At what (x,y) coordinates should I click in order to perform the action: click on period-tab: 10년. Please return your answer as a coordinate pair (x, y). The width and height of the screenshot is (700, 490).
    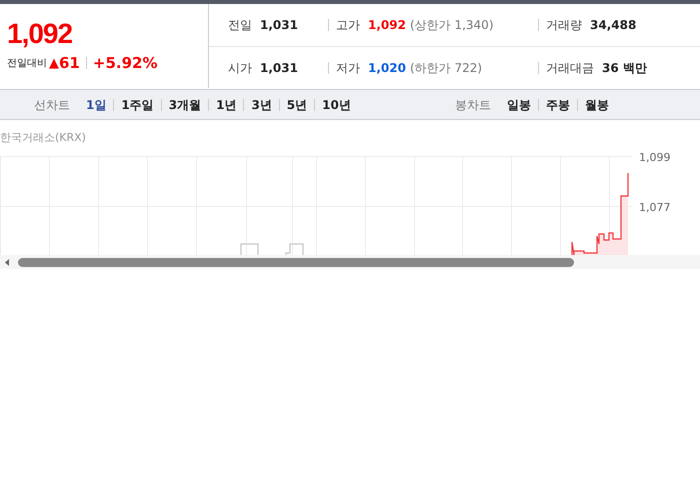
    Looking at the image, I should click on (336, 105).